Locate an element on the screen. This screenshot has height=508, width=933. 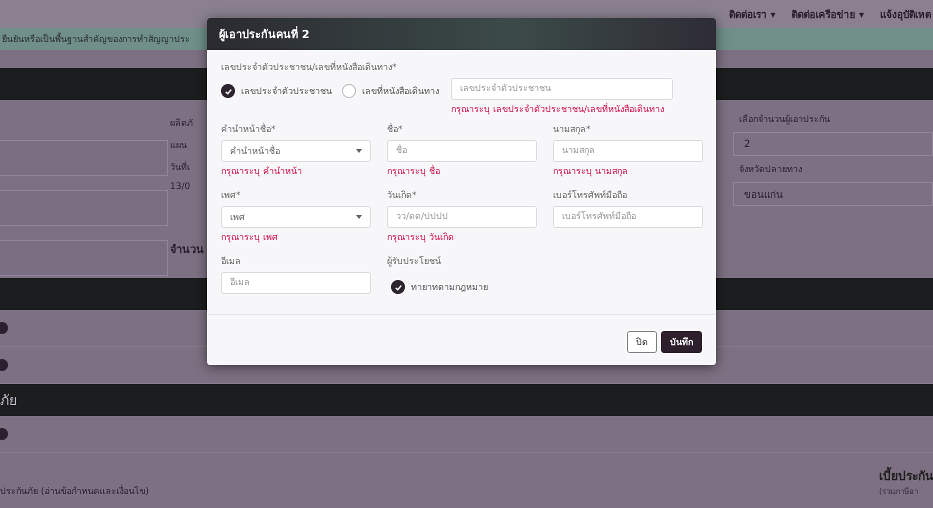
field-label: อีเมล is located at coordinates (231, 262).